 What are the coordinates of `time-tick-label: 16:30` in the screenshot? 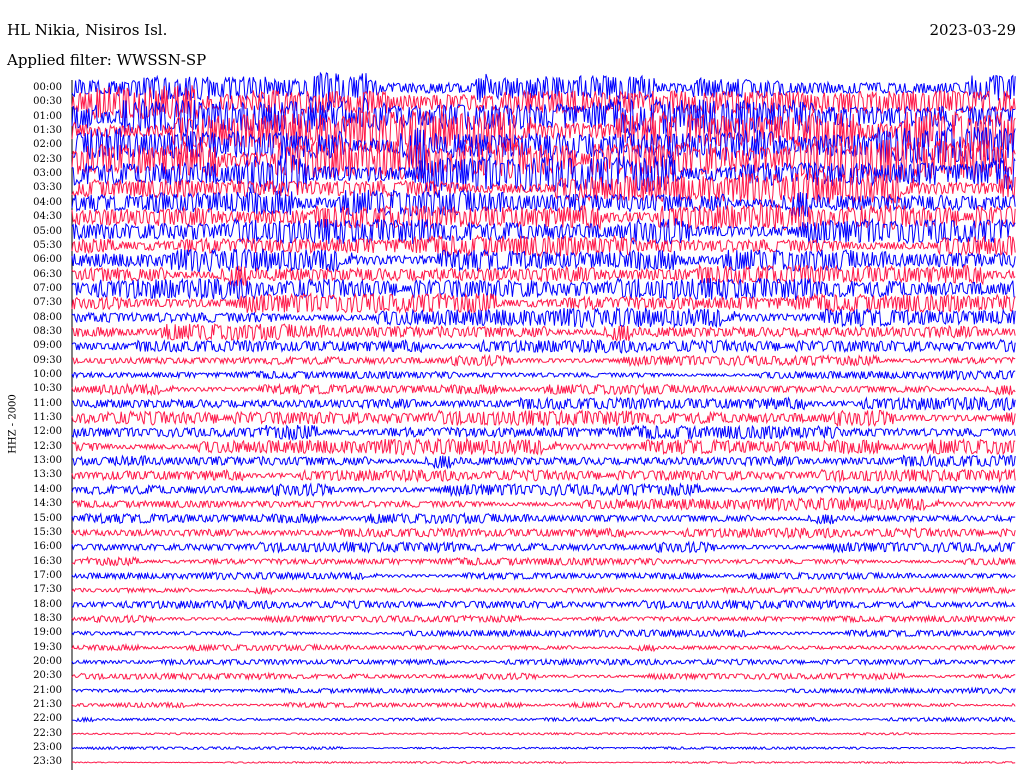 It's located at (47, 561).